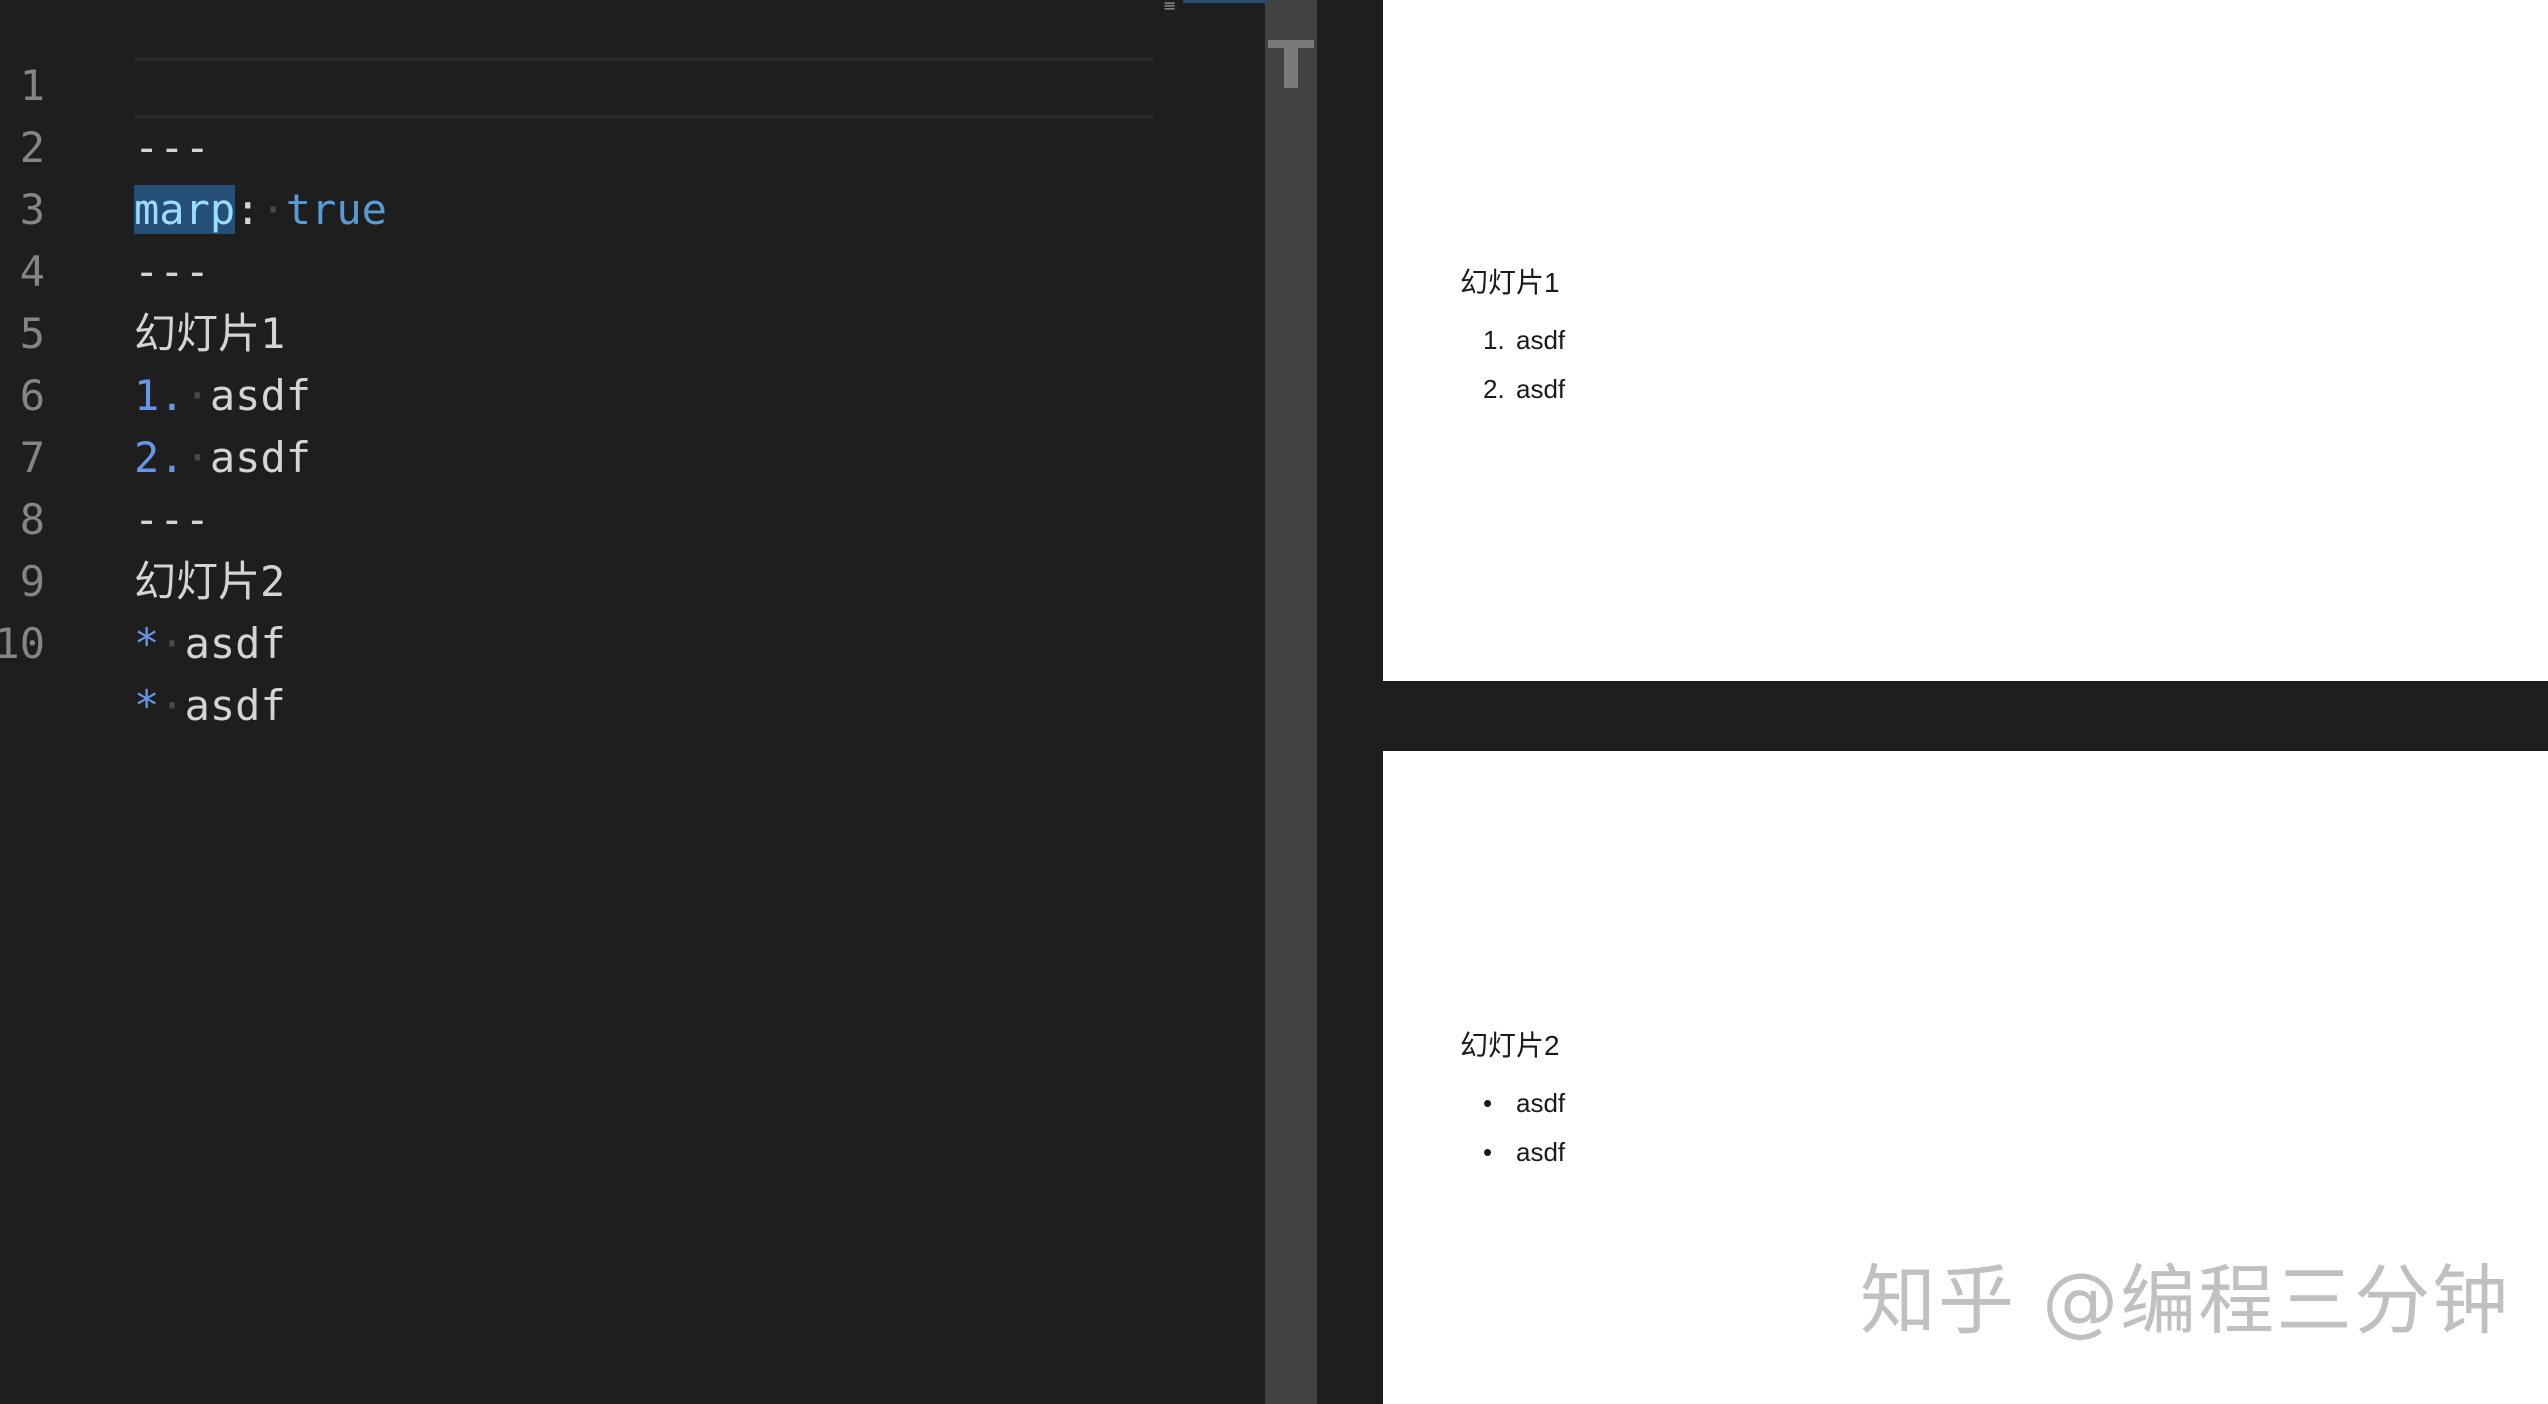 This screenshot has width=2548, height=1404. I want to click on editor-line: 4 幻灯片1, so click(580, 268).